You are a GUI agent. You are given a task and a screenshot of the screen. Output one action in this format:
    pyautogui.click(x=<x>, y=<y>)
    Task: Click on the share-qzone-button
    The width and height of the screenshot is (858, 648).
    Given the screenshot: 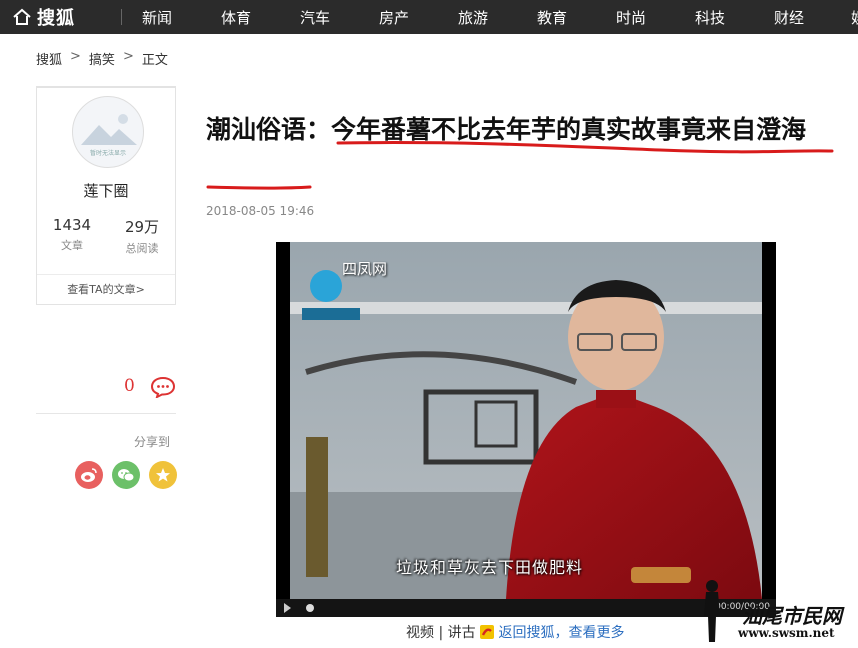 What is the action you would take?
    pyautogui.click(x=163, y=475)
    